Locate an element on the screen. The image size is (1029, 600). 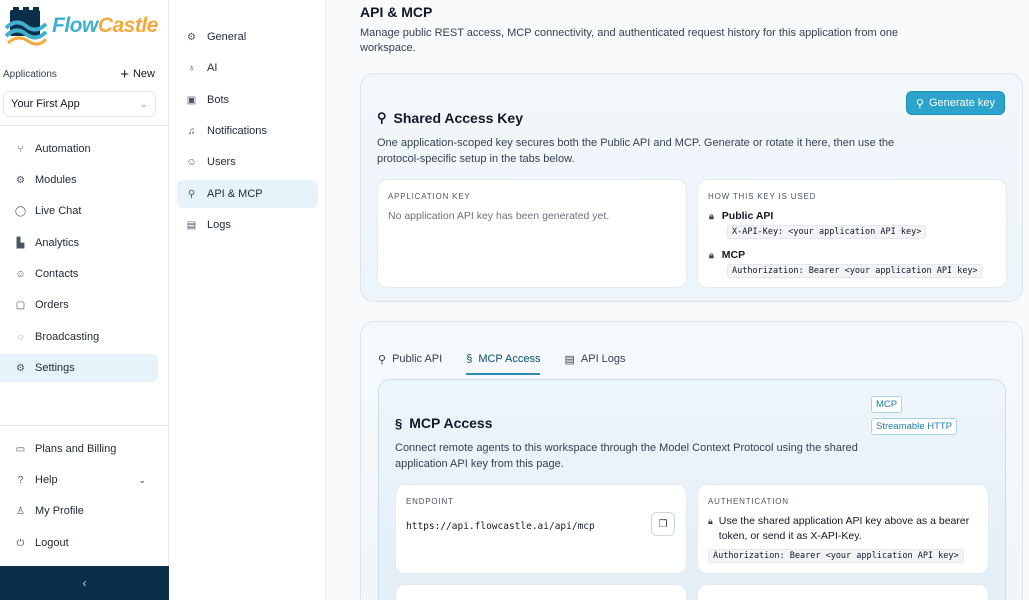
sidebar-item-settings: ⚙ Settings is located at coordinates (79, 368).